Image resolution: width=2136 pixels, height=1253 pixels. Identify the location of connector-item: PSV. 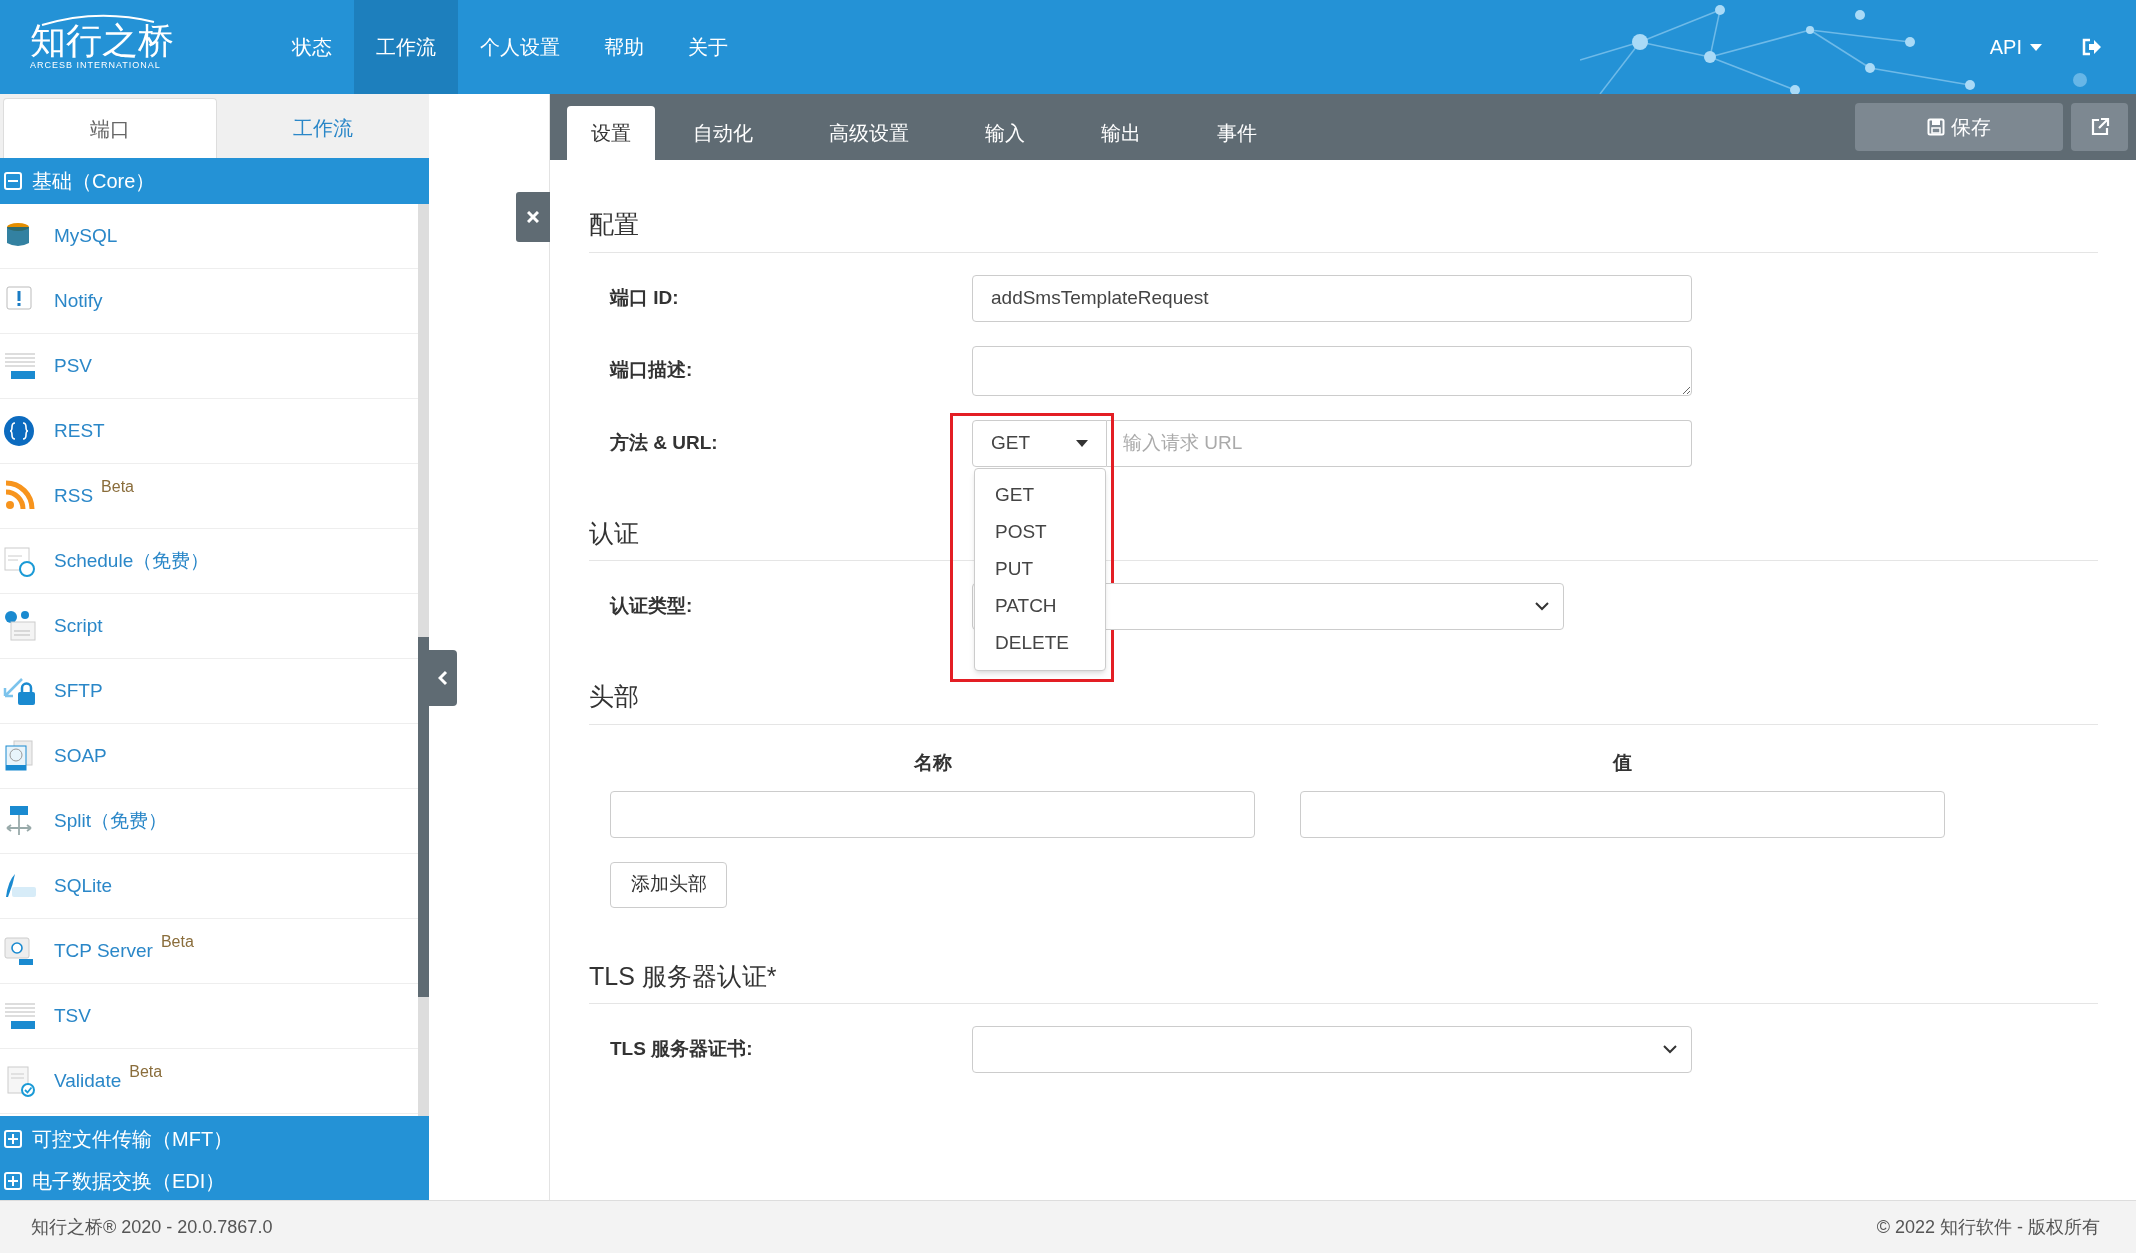
(209, 366).